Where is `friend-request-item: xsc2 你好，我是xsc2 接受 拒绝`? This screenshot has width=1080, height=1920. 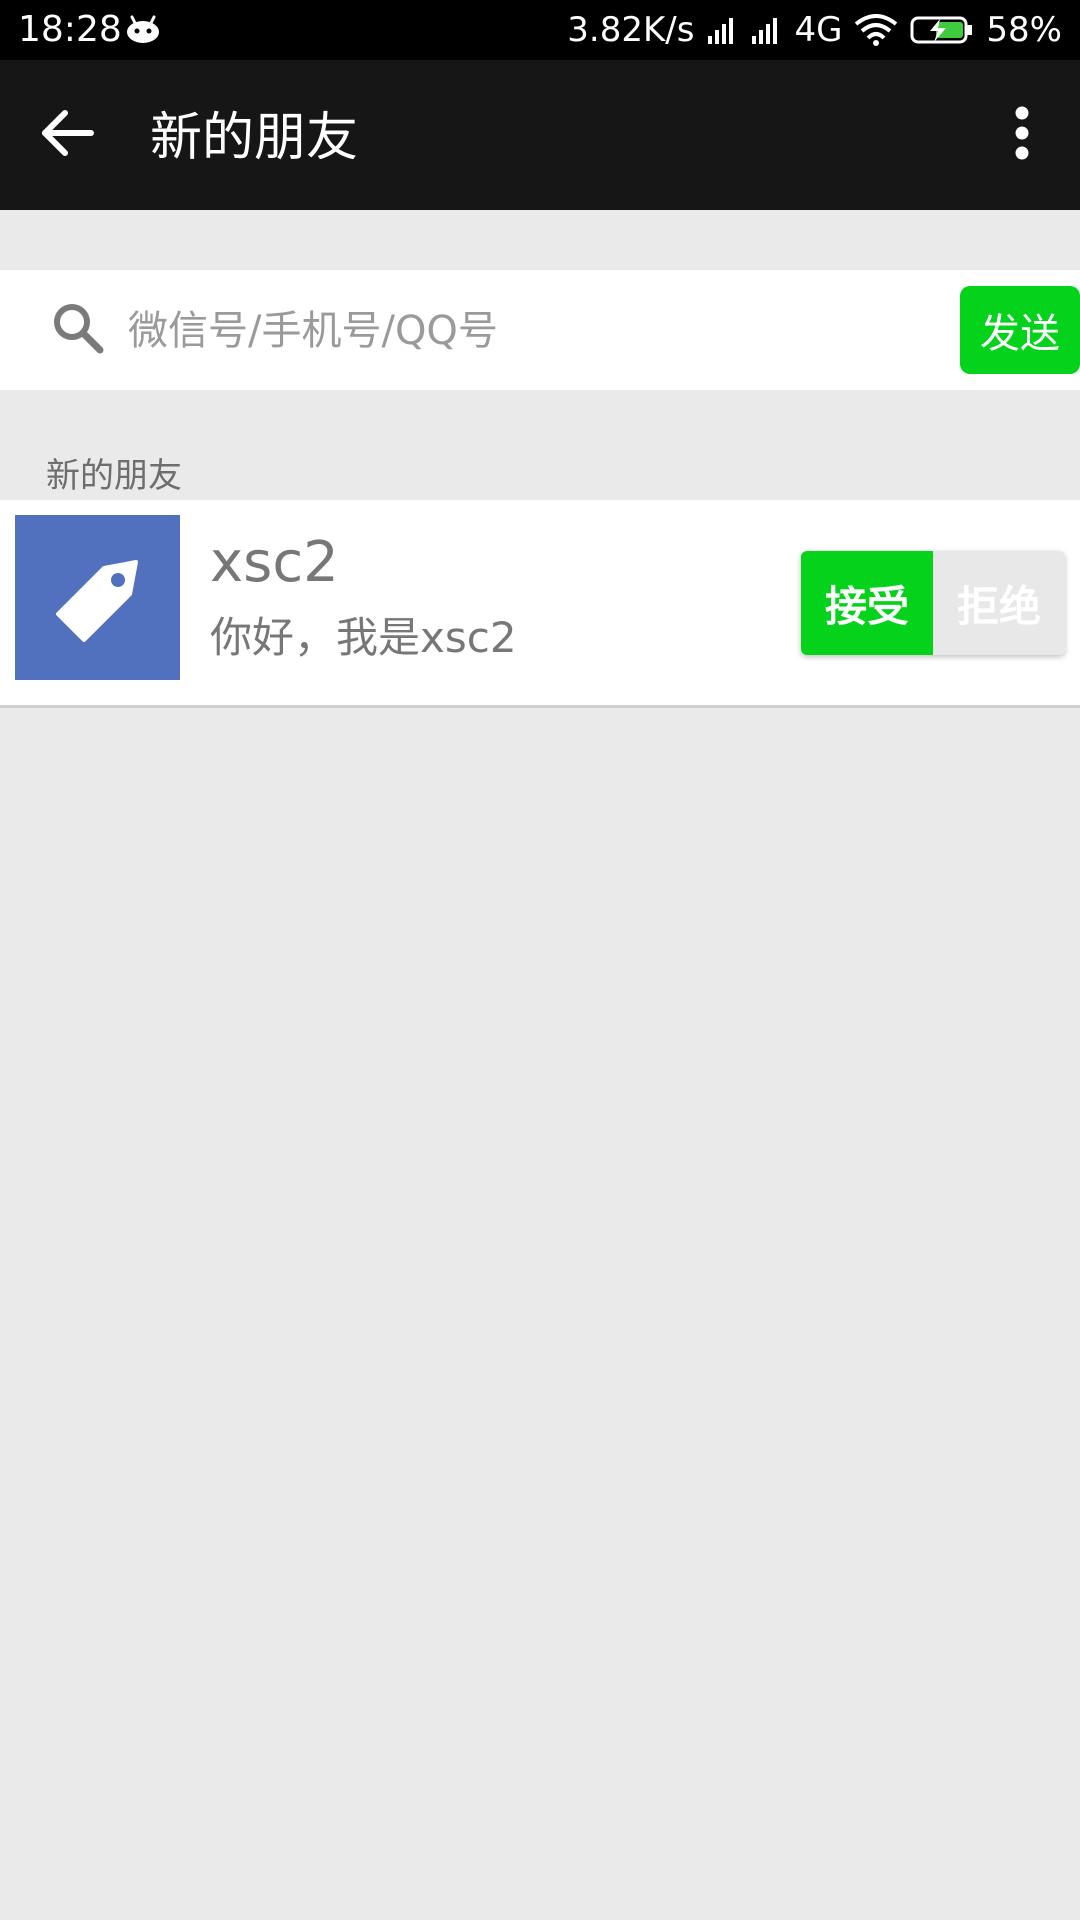 friend-request-item: xsc2 你好，我是xsc2 接受 拒绝 is located at coordinates (540, 604).